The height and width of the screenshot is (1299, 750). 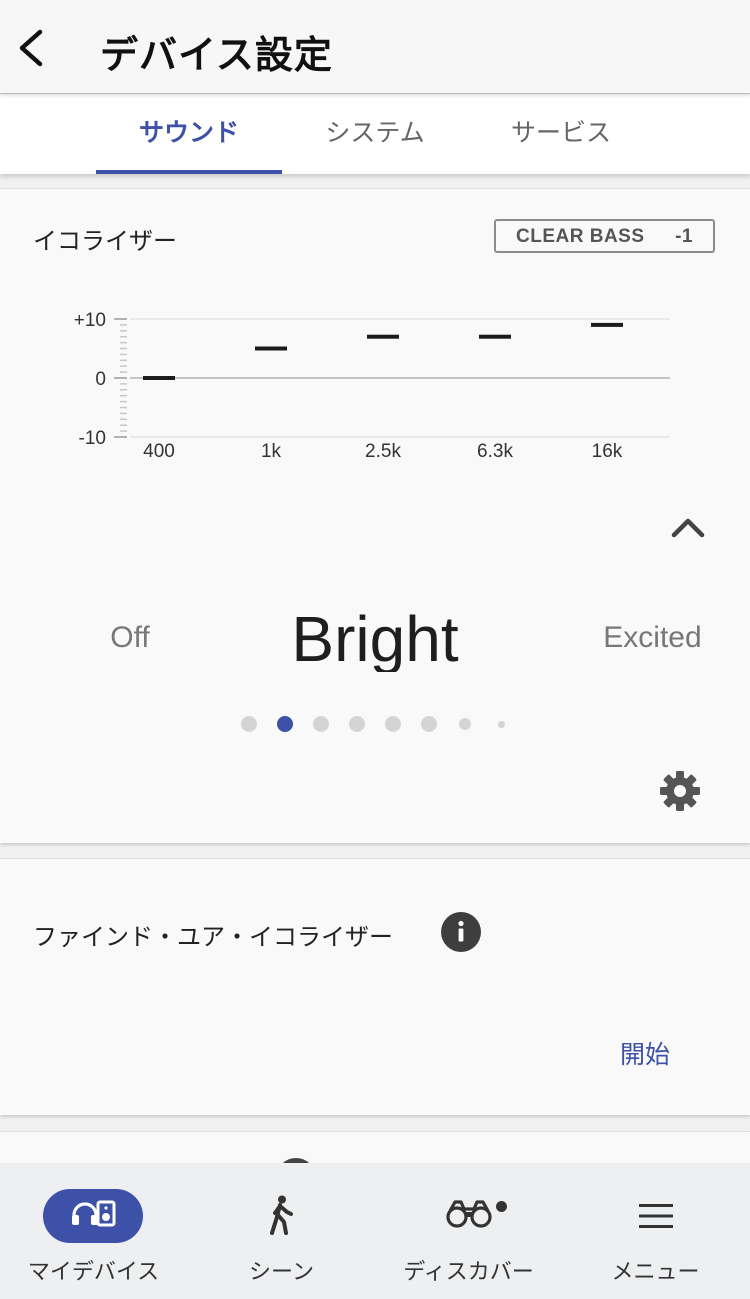 I want to click on tab-service: サービス, so click(x=561, y=134).